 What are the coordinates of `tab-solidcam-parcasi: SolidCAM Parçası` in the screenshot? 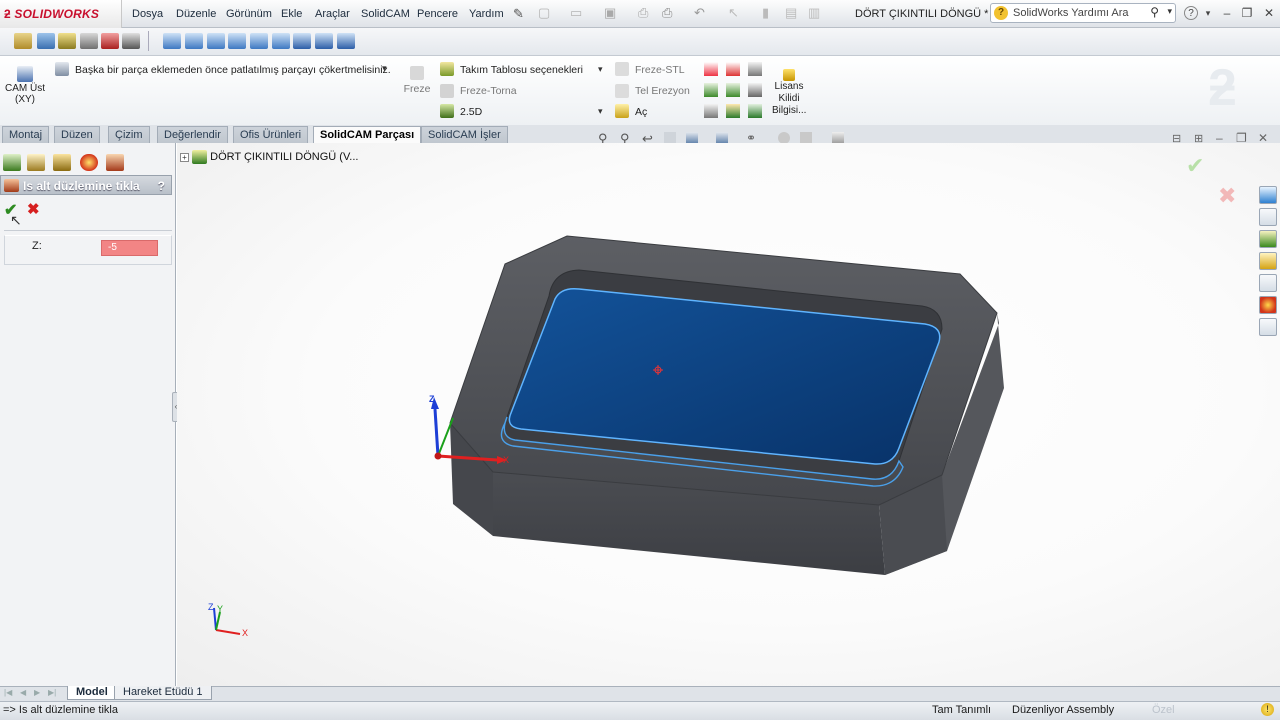 It's located at (367, 135).